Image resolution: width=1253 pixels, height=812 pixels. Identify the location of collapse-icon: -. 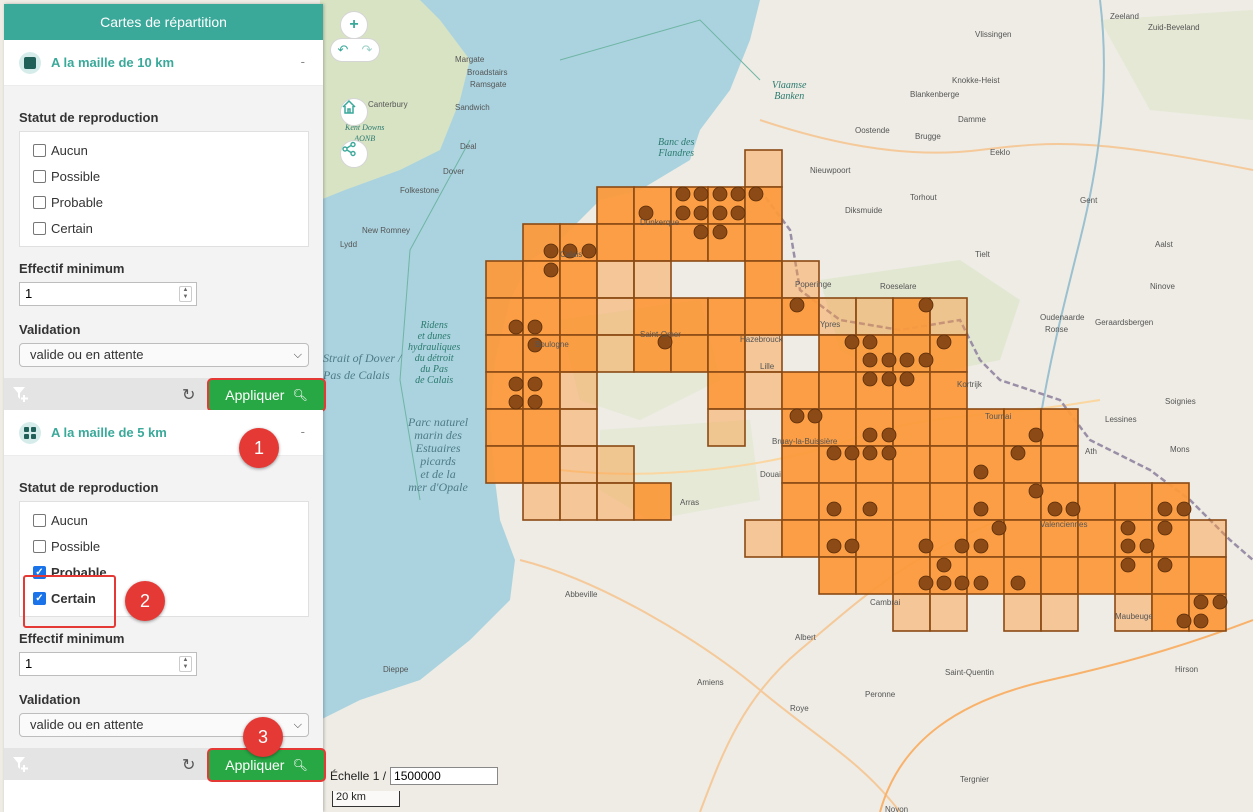
(303, 61).